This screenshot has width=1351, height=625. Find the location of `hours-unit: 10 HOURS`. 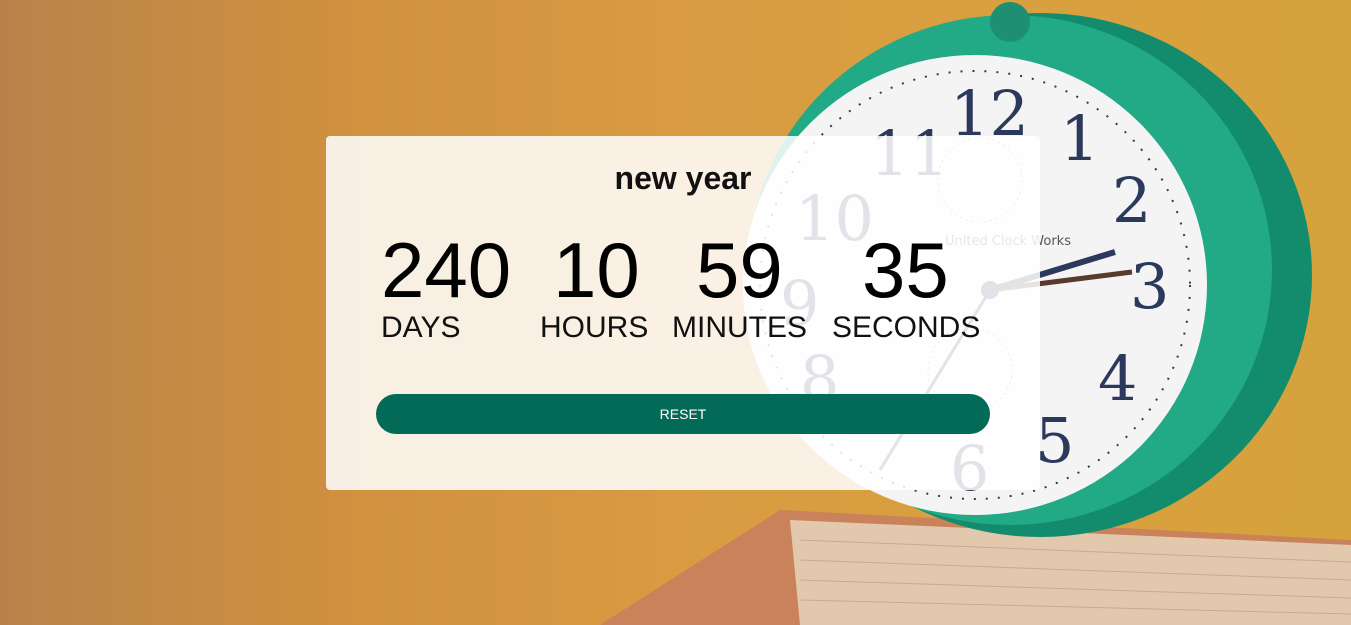

hours-unit: 10 HOURS is located at coordinates (594, 286).